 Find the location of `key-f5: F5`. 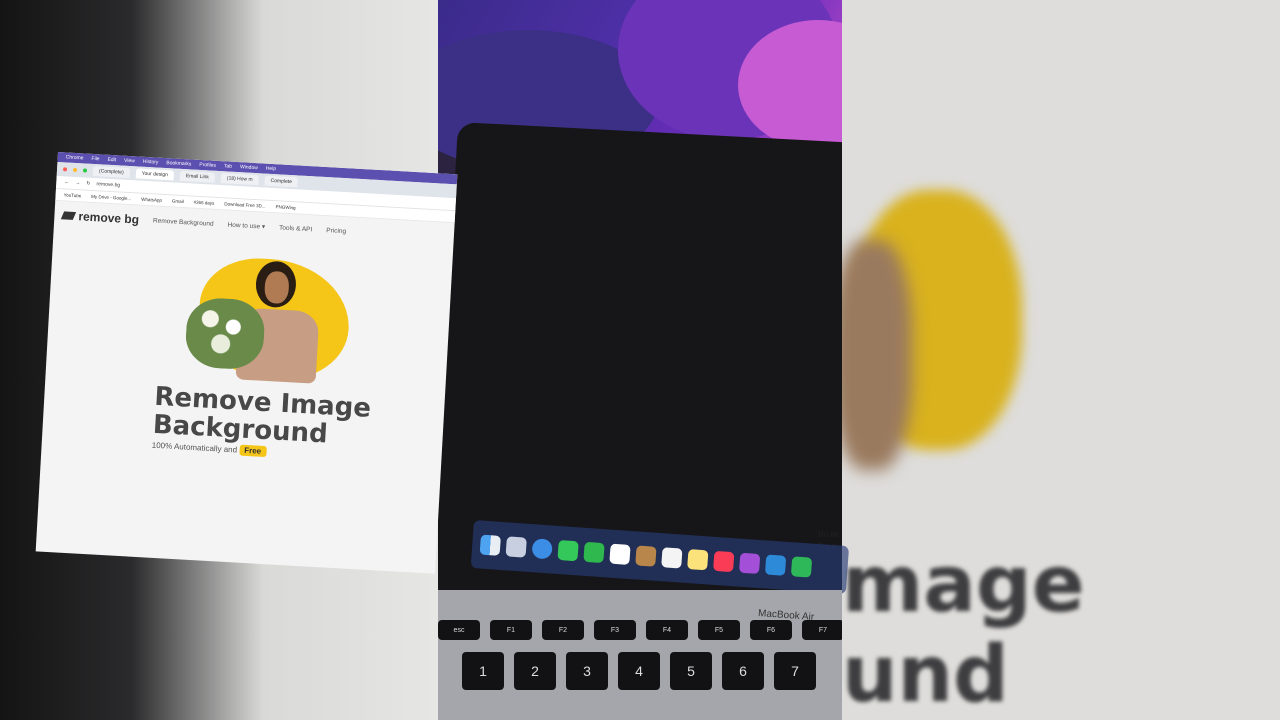

key-f5: F5 is located at coordinates (719, 630).